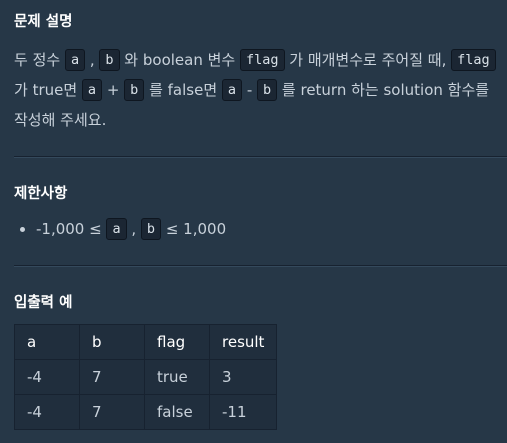 The image size is (507, 443). What do you see at coordinates (47, 342) in the screenshot?
I see `table-header-cell: a` at bounding box center [47, 342].